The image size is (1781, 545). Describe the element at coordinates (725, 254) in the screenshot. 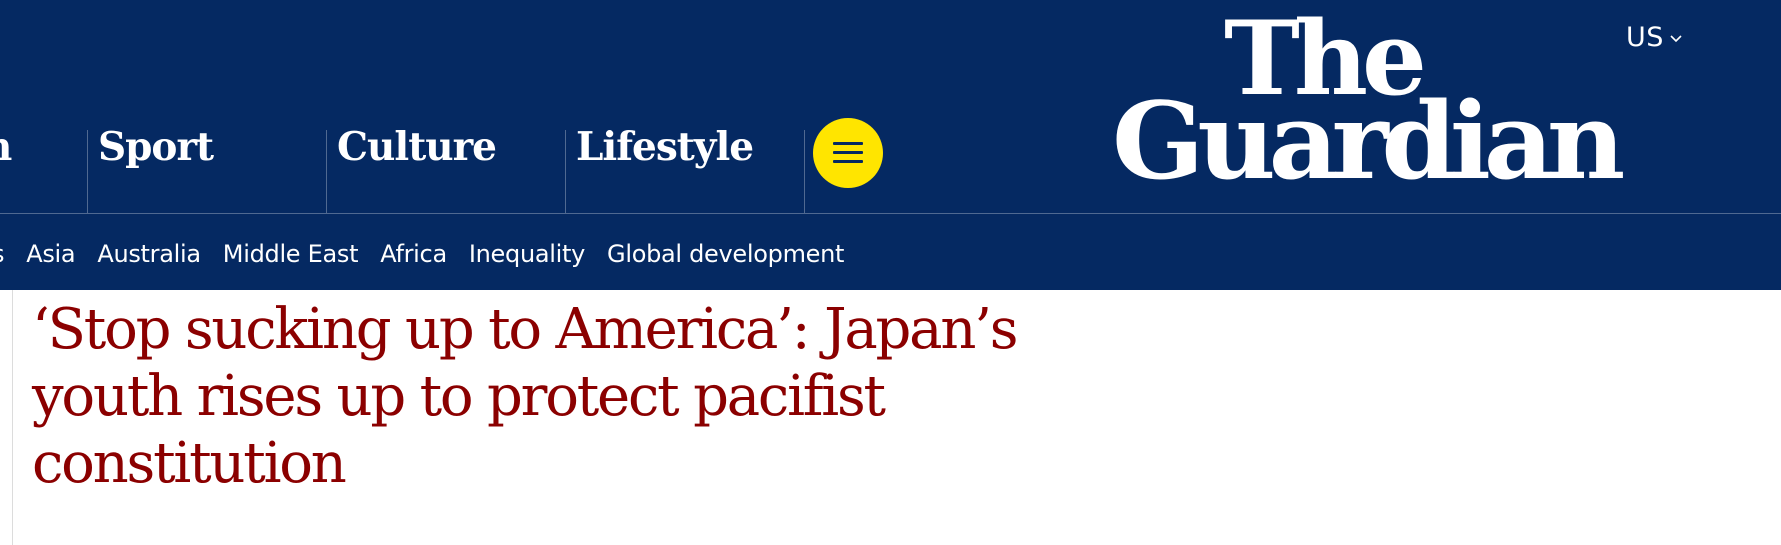

I see `subnav-item-global-development: Global development` at that location.